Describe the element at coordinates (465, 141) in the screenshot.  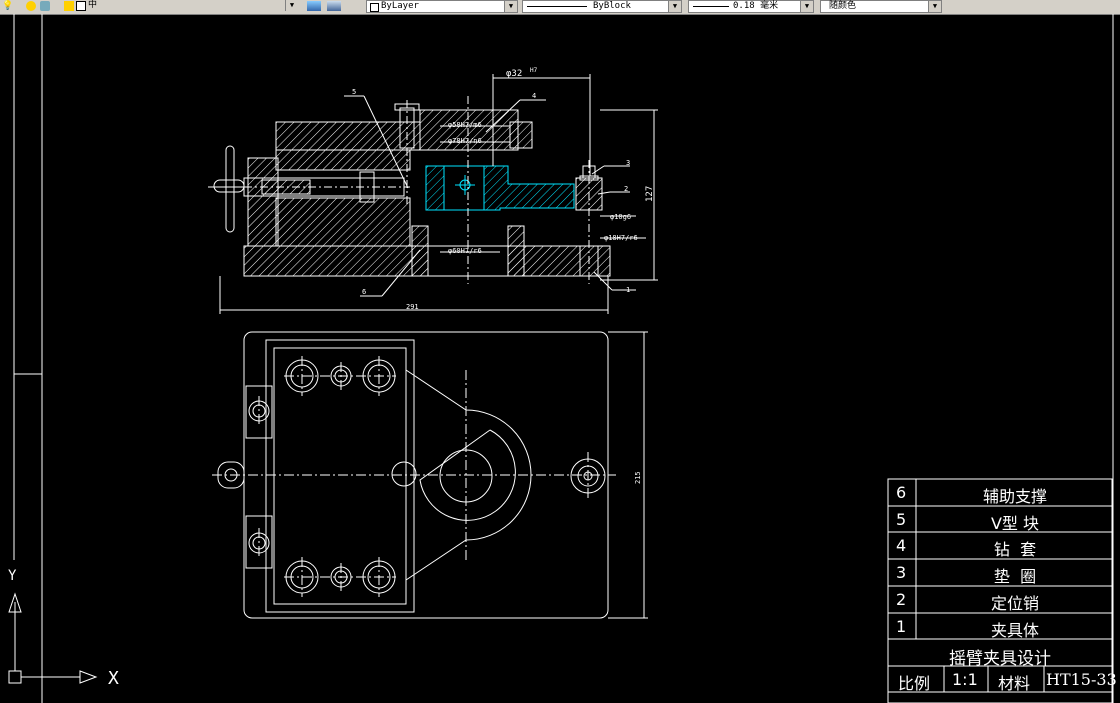
I see `dim-fit-78: φ78H7/n6` at that location.